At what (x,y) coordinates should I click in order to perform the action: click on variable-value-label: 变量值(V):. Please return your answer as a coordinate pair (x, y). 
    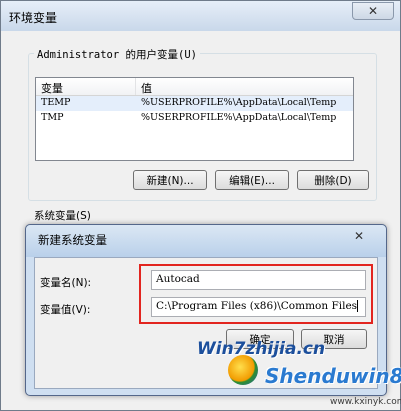
    Looking at the image, I should click on (65, 310).